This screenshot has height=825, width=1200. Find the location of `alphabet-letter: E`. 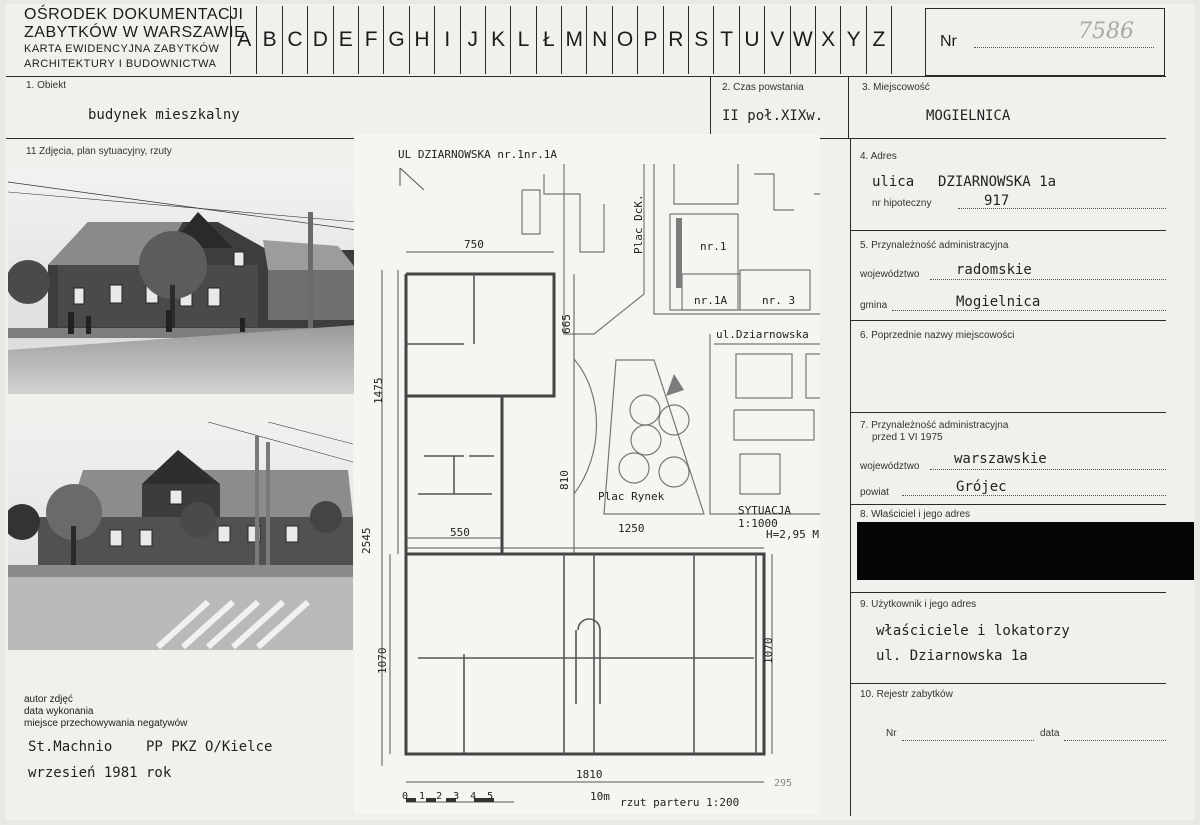

alphabet-letter: E is located at coordinates (346, 40).